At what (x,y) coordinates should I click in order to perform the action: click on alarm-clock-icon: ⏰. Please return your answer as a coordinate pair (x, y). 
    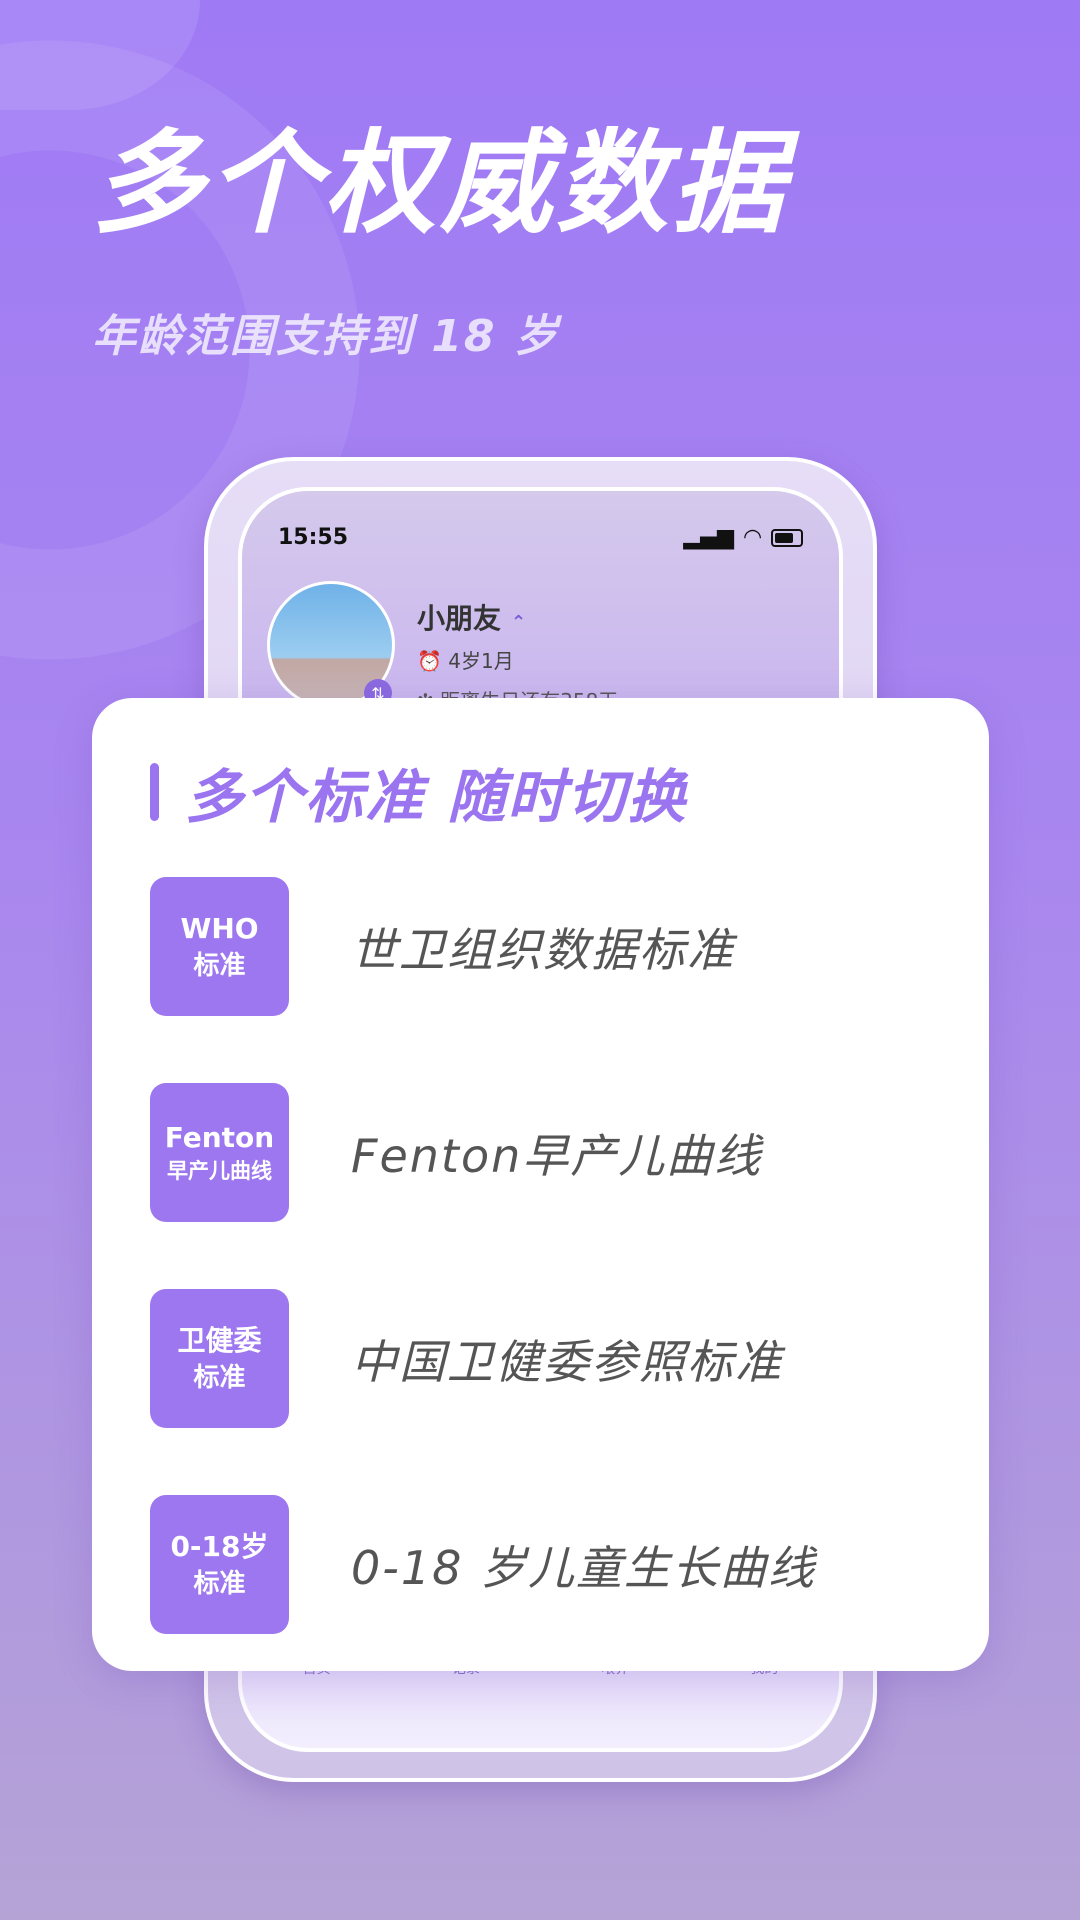
    Looking at the image, I should click on (429, 661).